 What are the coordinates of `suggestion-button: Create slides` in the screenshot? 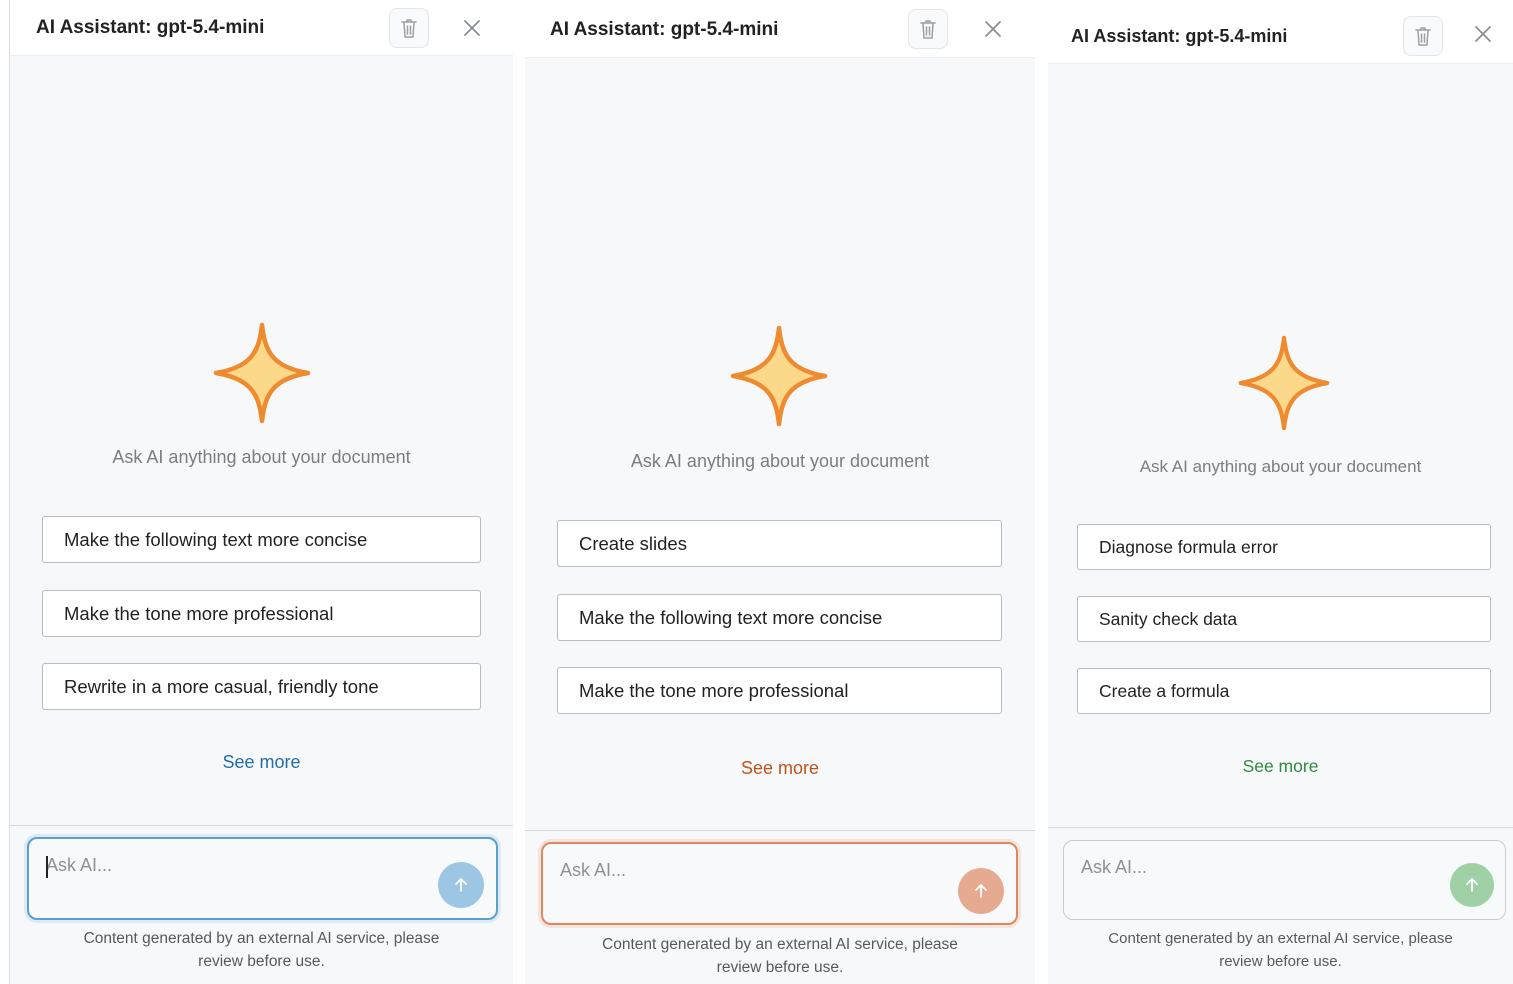 It's located at (779, 543).